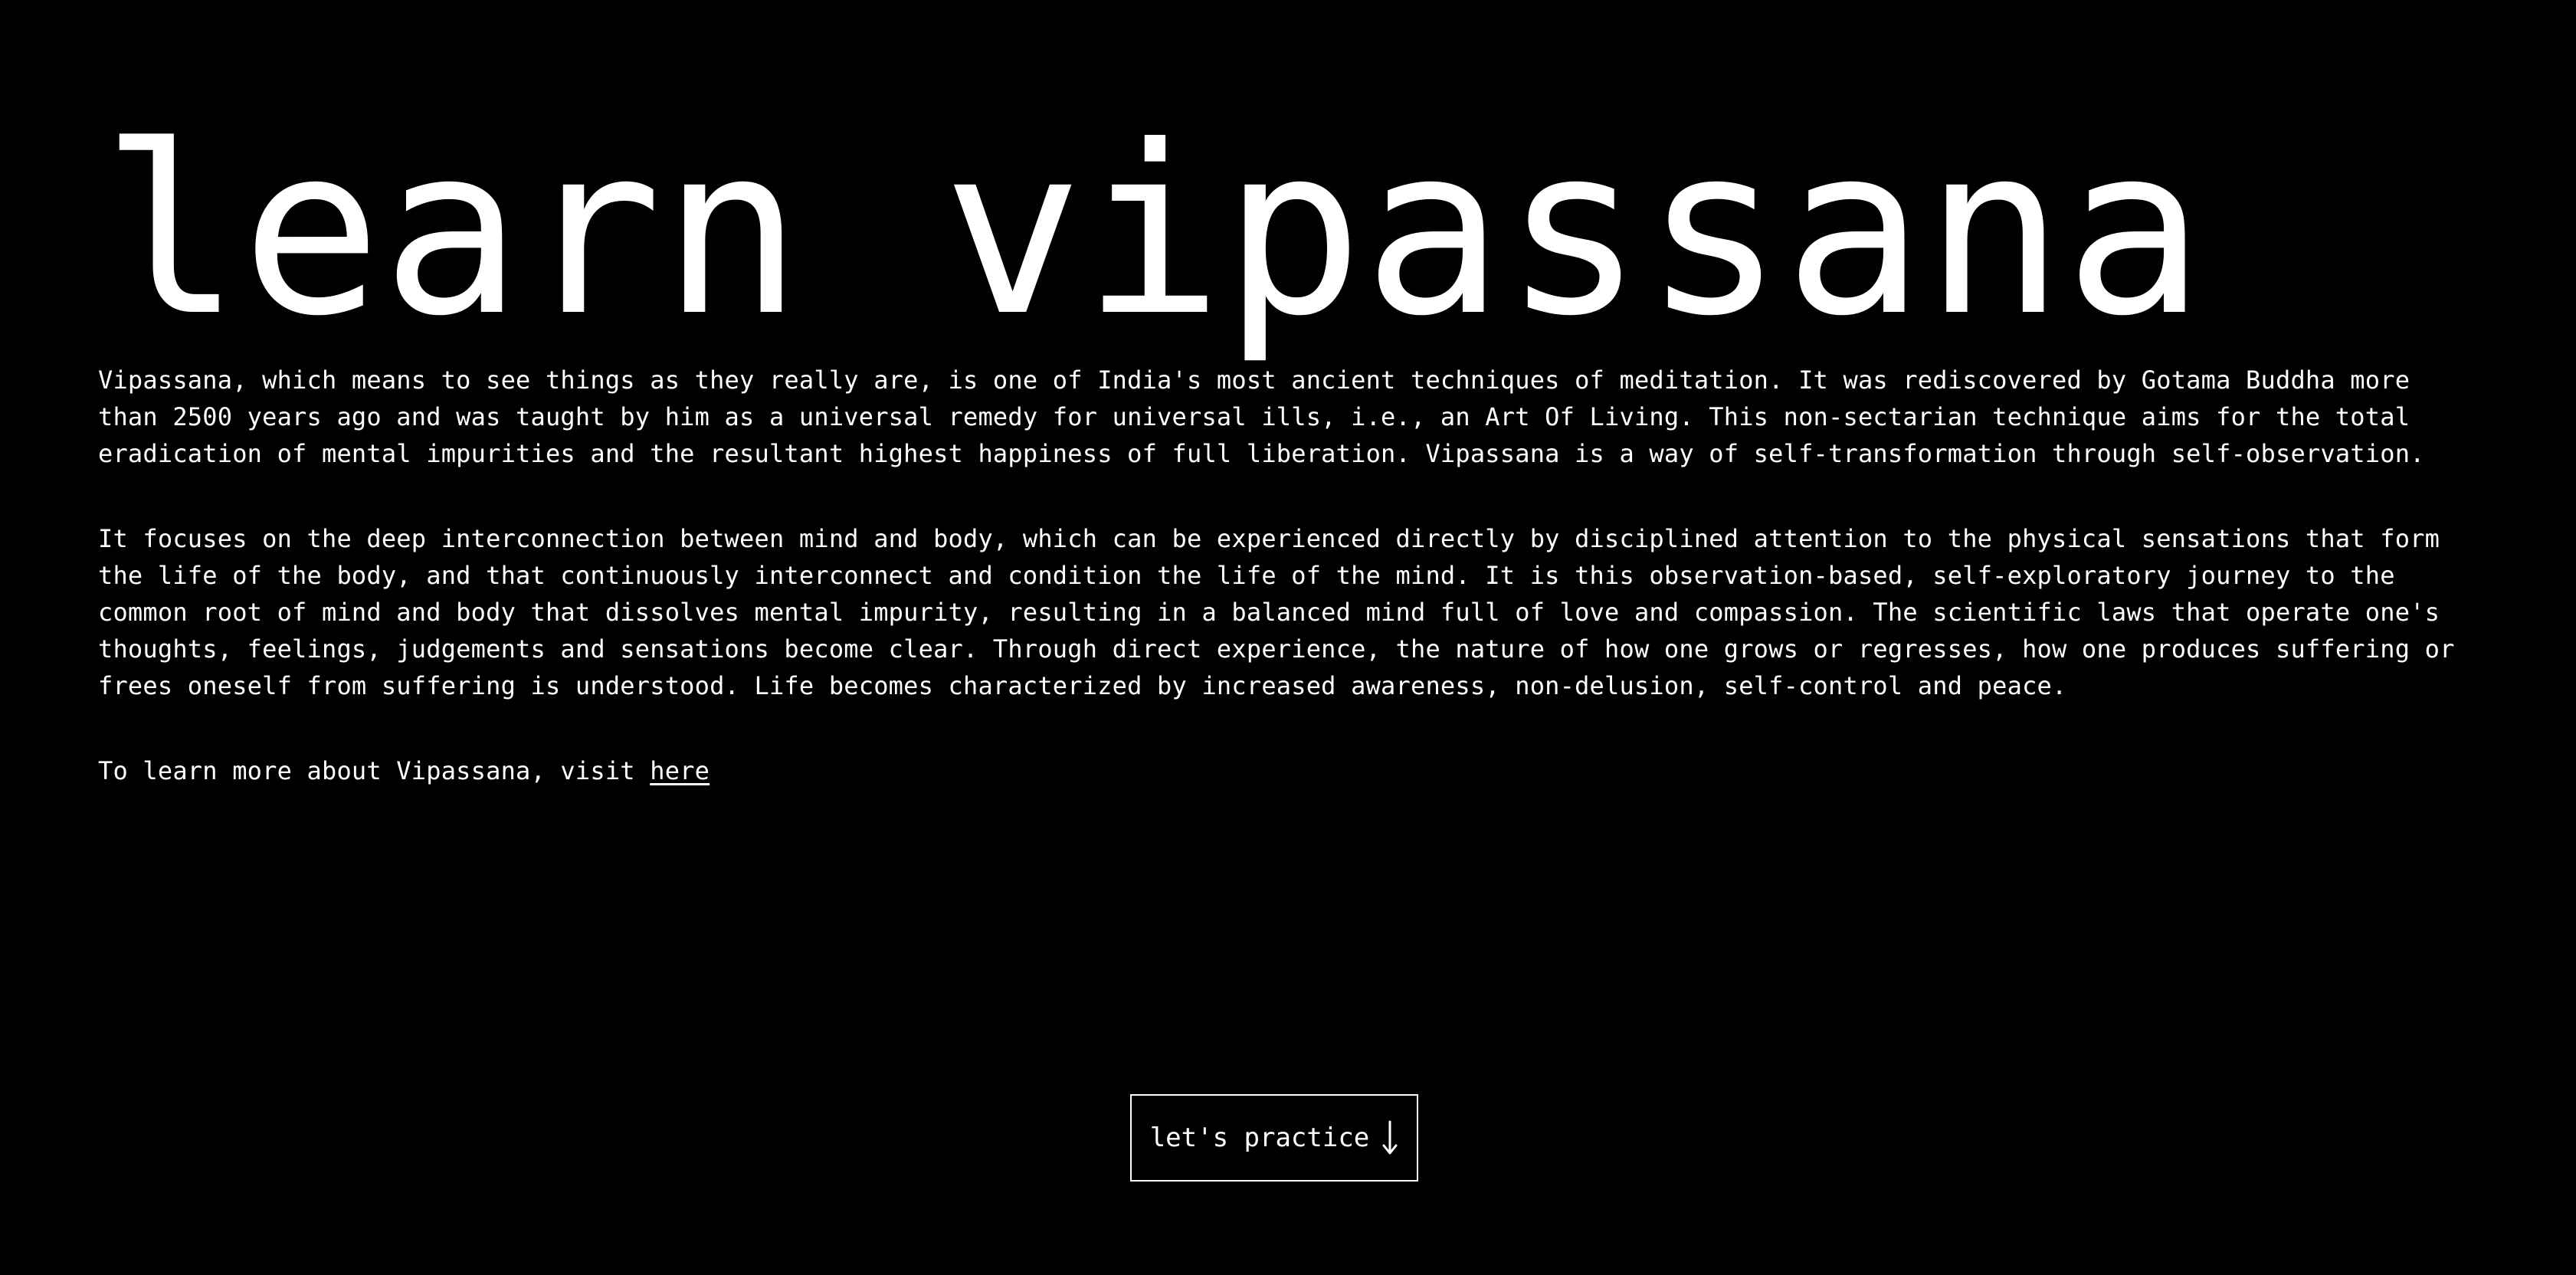 The width and height of the screenshot is (2576, 1275). Describe the element at coordinates (375, 771) in the screenshot. I see `learn-more-text: To learn more about Vipassana, visit` at that location.